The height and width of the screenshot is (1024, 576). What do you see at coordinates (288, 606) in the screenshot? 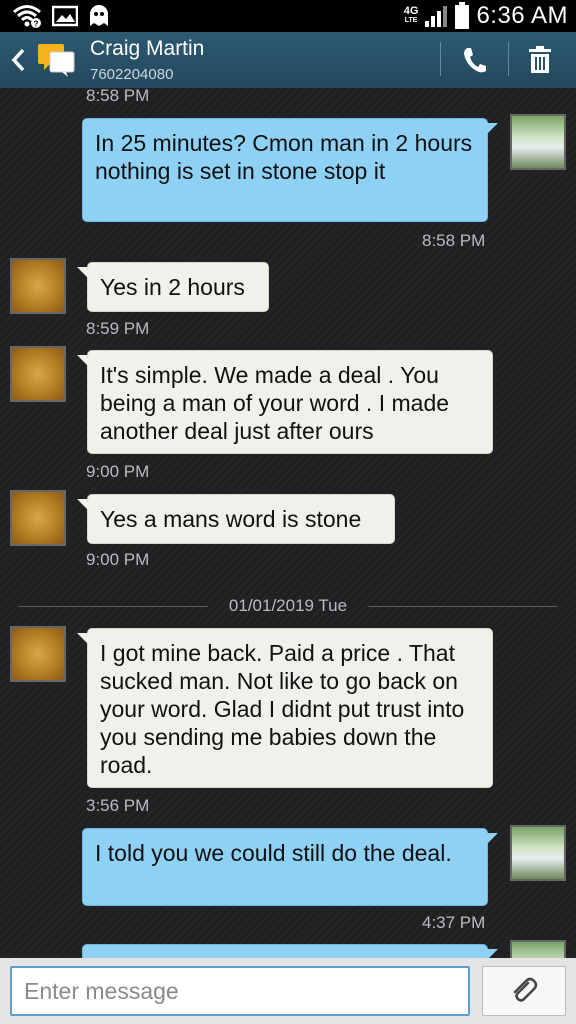
I see `date-divider: 01/01/2019 Tue` at bounding box center [288, 606].